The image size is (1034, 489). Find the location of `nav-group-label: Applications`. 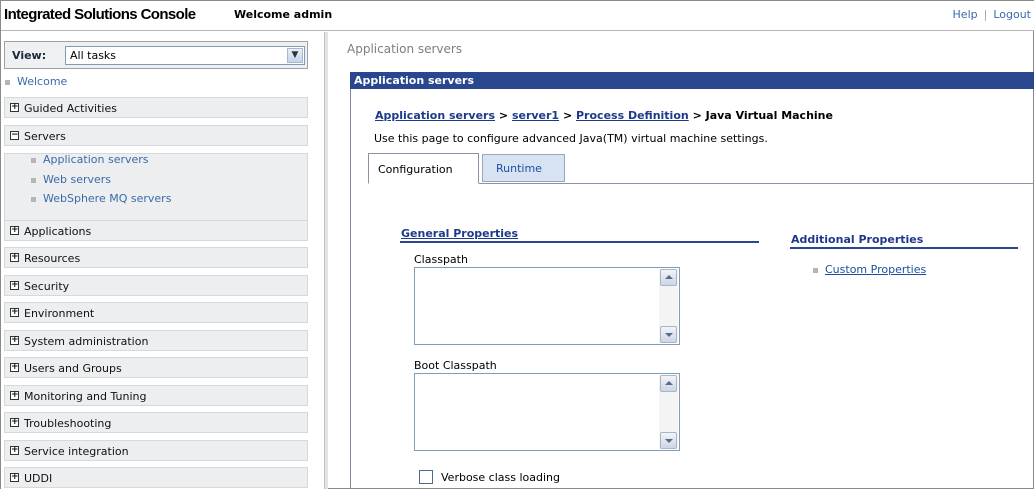

nav-group-label: Applications is located at coordinates (58, 231).